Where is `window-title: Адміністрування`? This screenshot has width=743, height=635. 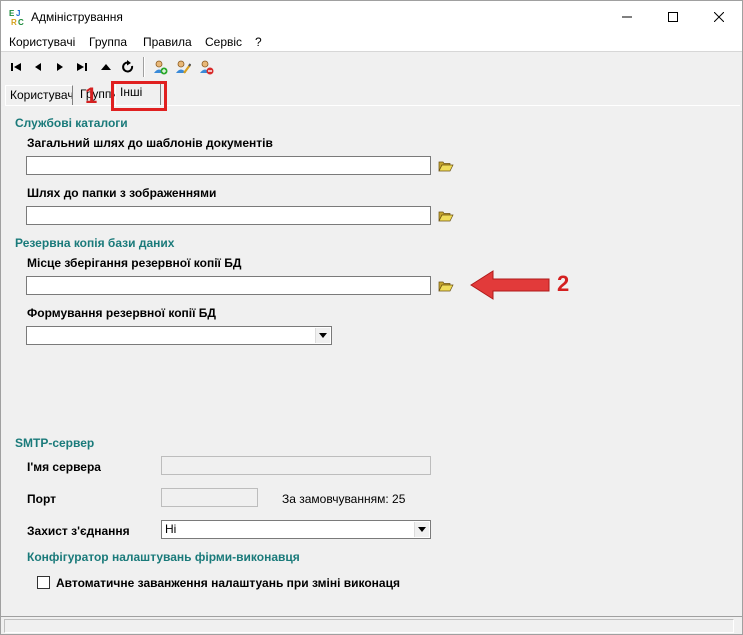
window-title: Адміністрування is located at coordinates (77, 17).